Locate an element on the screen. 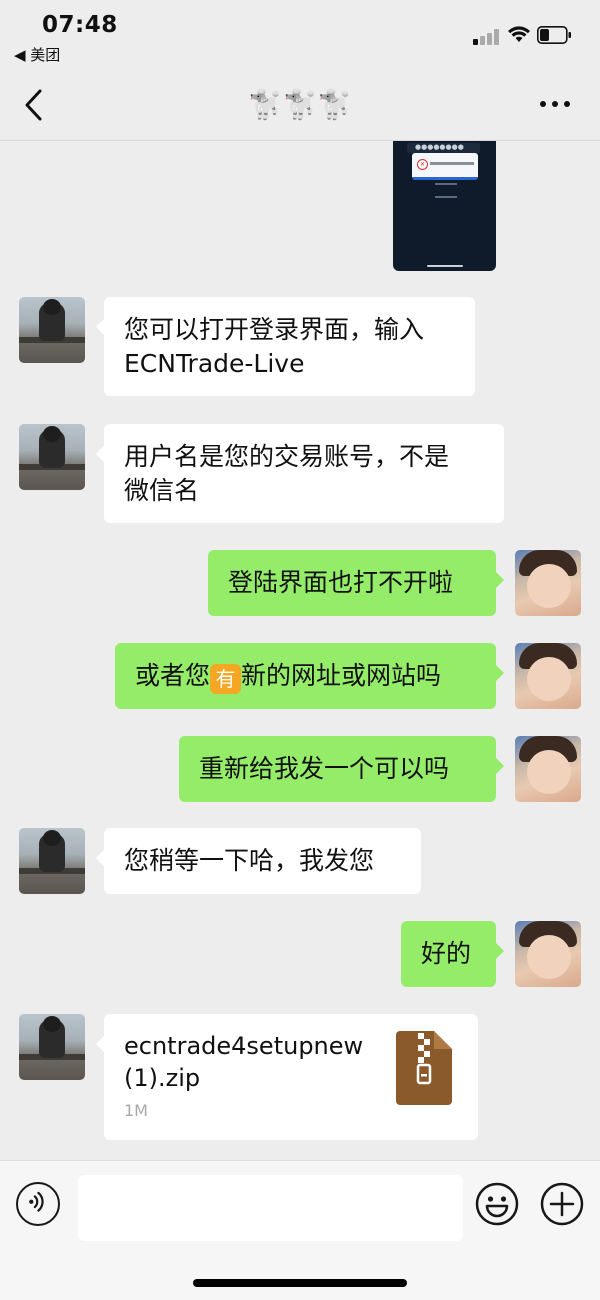  incoming-message-bubble: 您可以打开登录界面，输入 ECNTrade-Live is located at coordinates (285, 346).